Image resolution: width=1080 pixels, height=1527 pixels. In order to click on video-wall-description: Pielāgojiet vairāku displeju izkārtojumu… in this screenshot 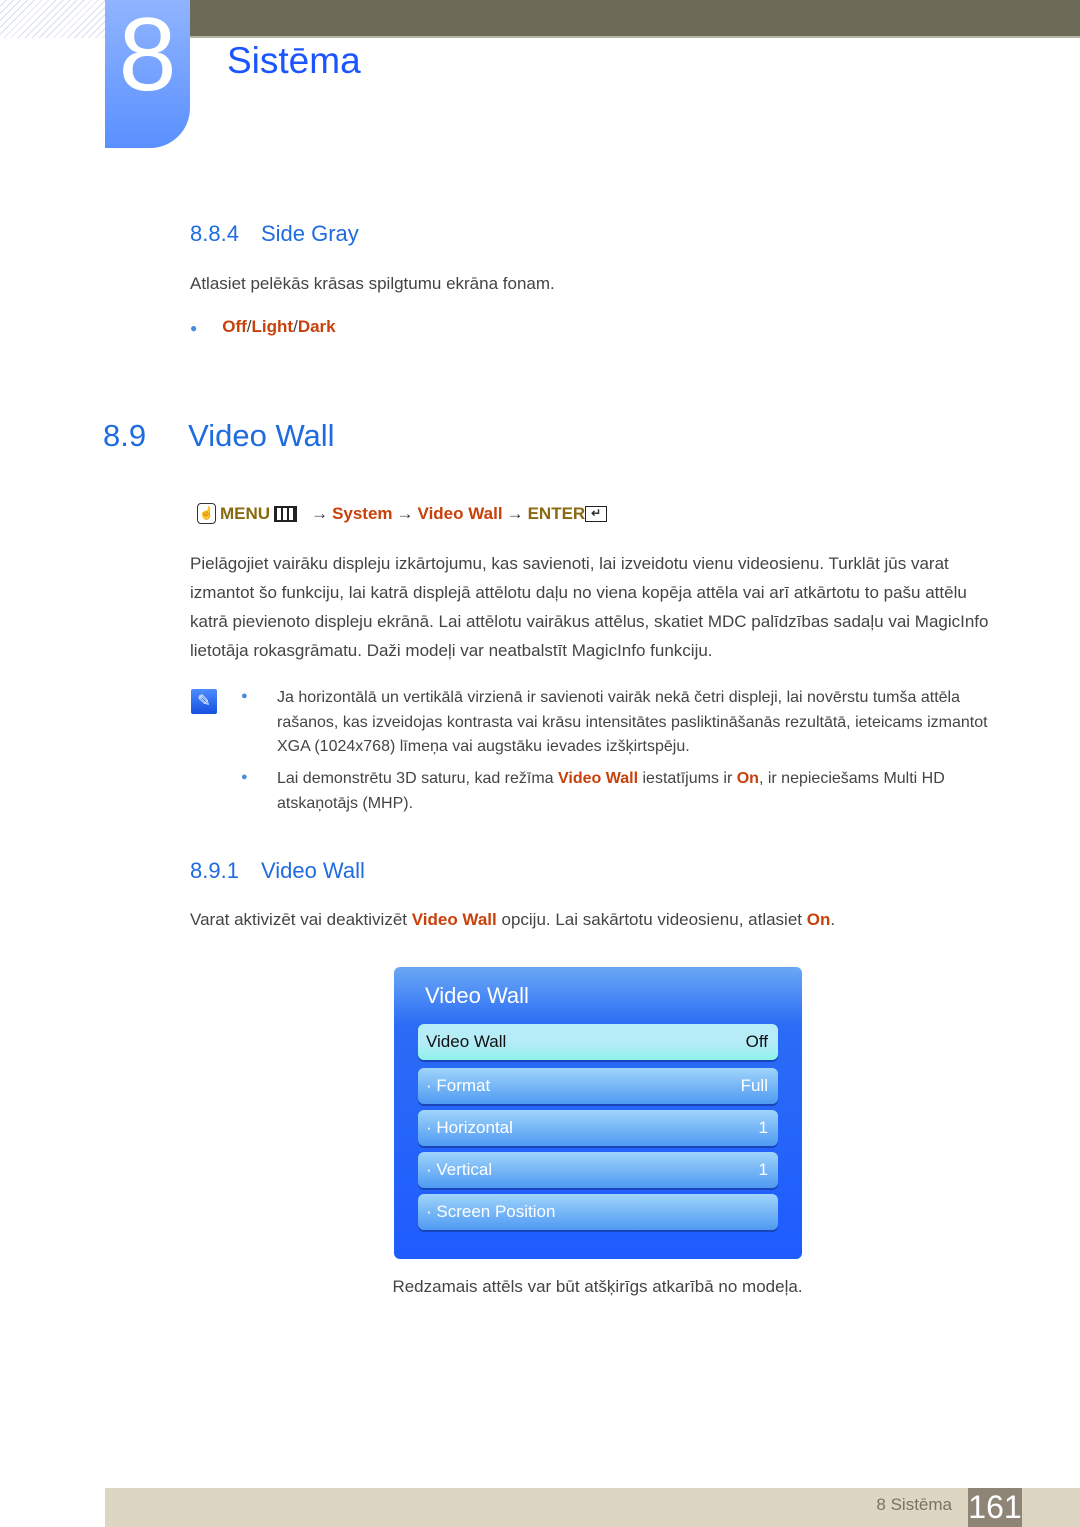, I will do `click(589, 607)`.